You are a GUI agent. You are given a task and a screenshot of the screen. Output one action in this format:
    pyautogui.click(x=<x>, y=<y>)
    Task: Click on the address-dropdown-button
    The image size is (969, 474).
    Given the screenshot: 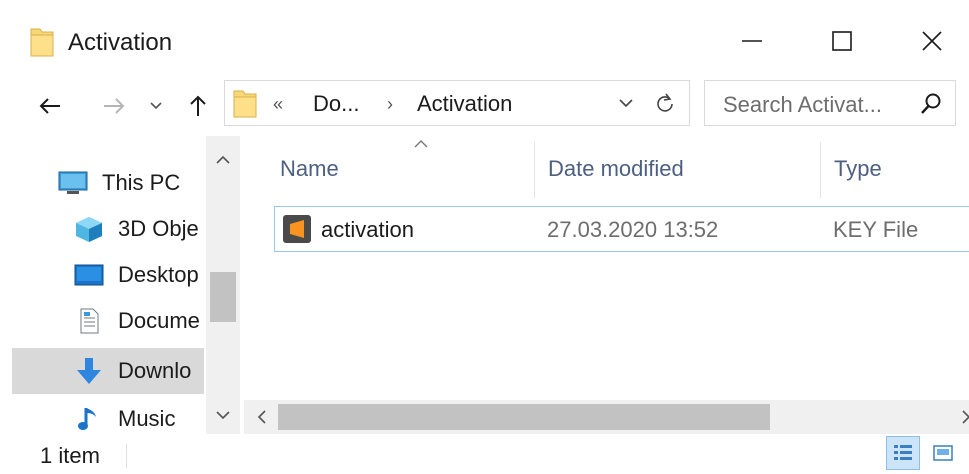 What is the action you would take?
    pyautogui.click(x=626, y=103)
    